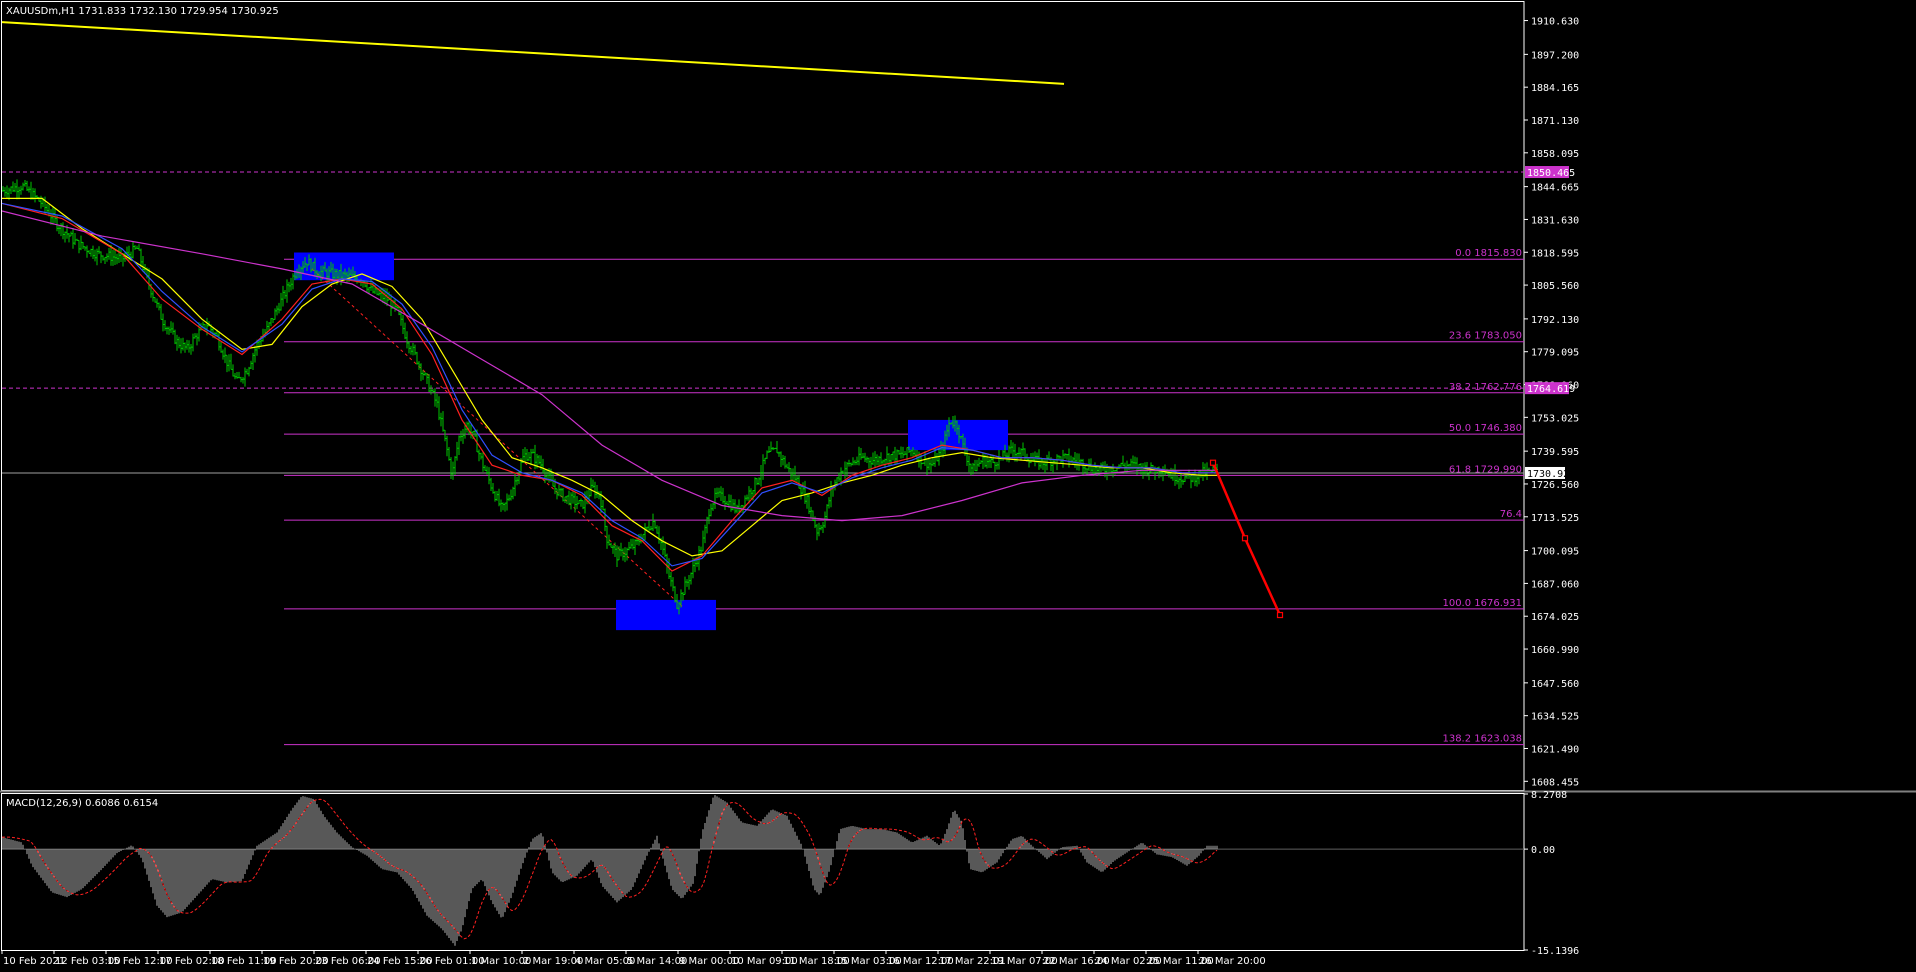  I want to click on macd-title: MACD(12,26,9) 0.6086 0.6154, so click(82, 803).